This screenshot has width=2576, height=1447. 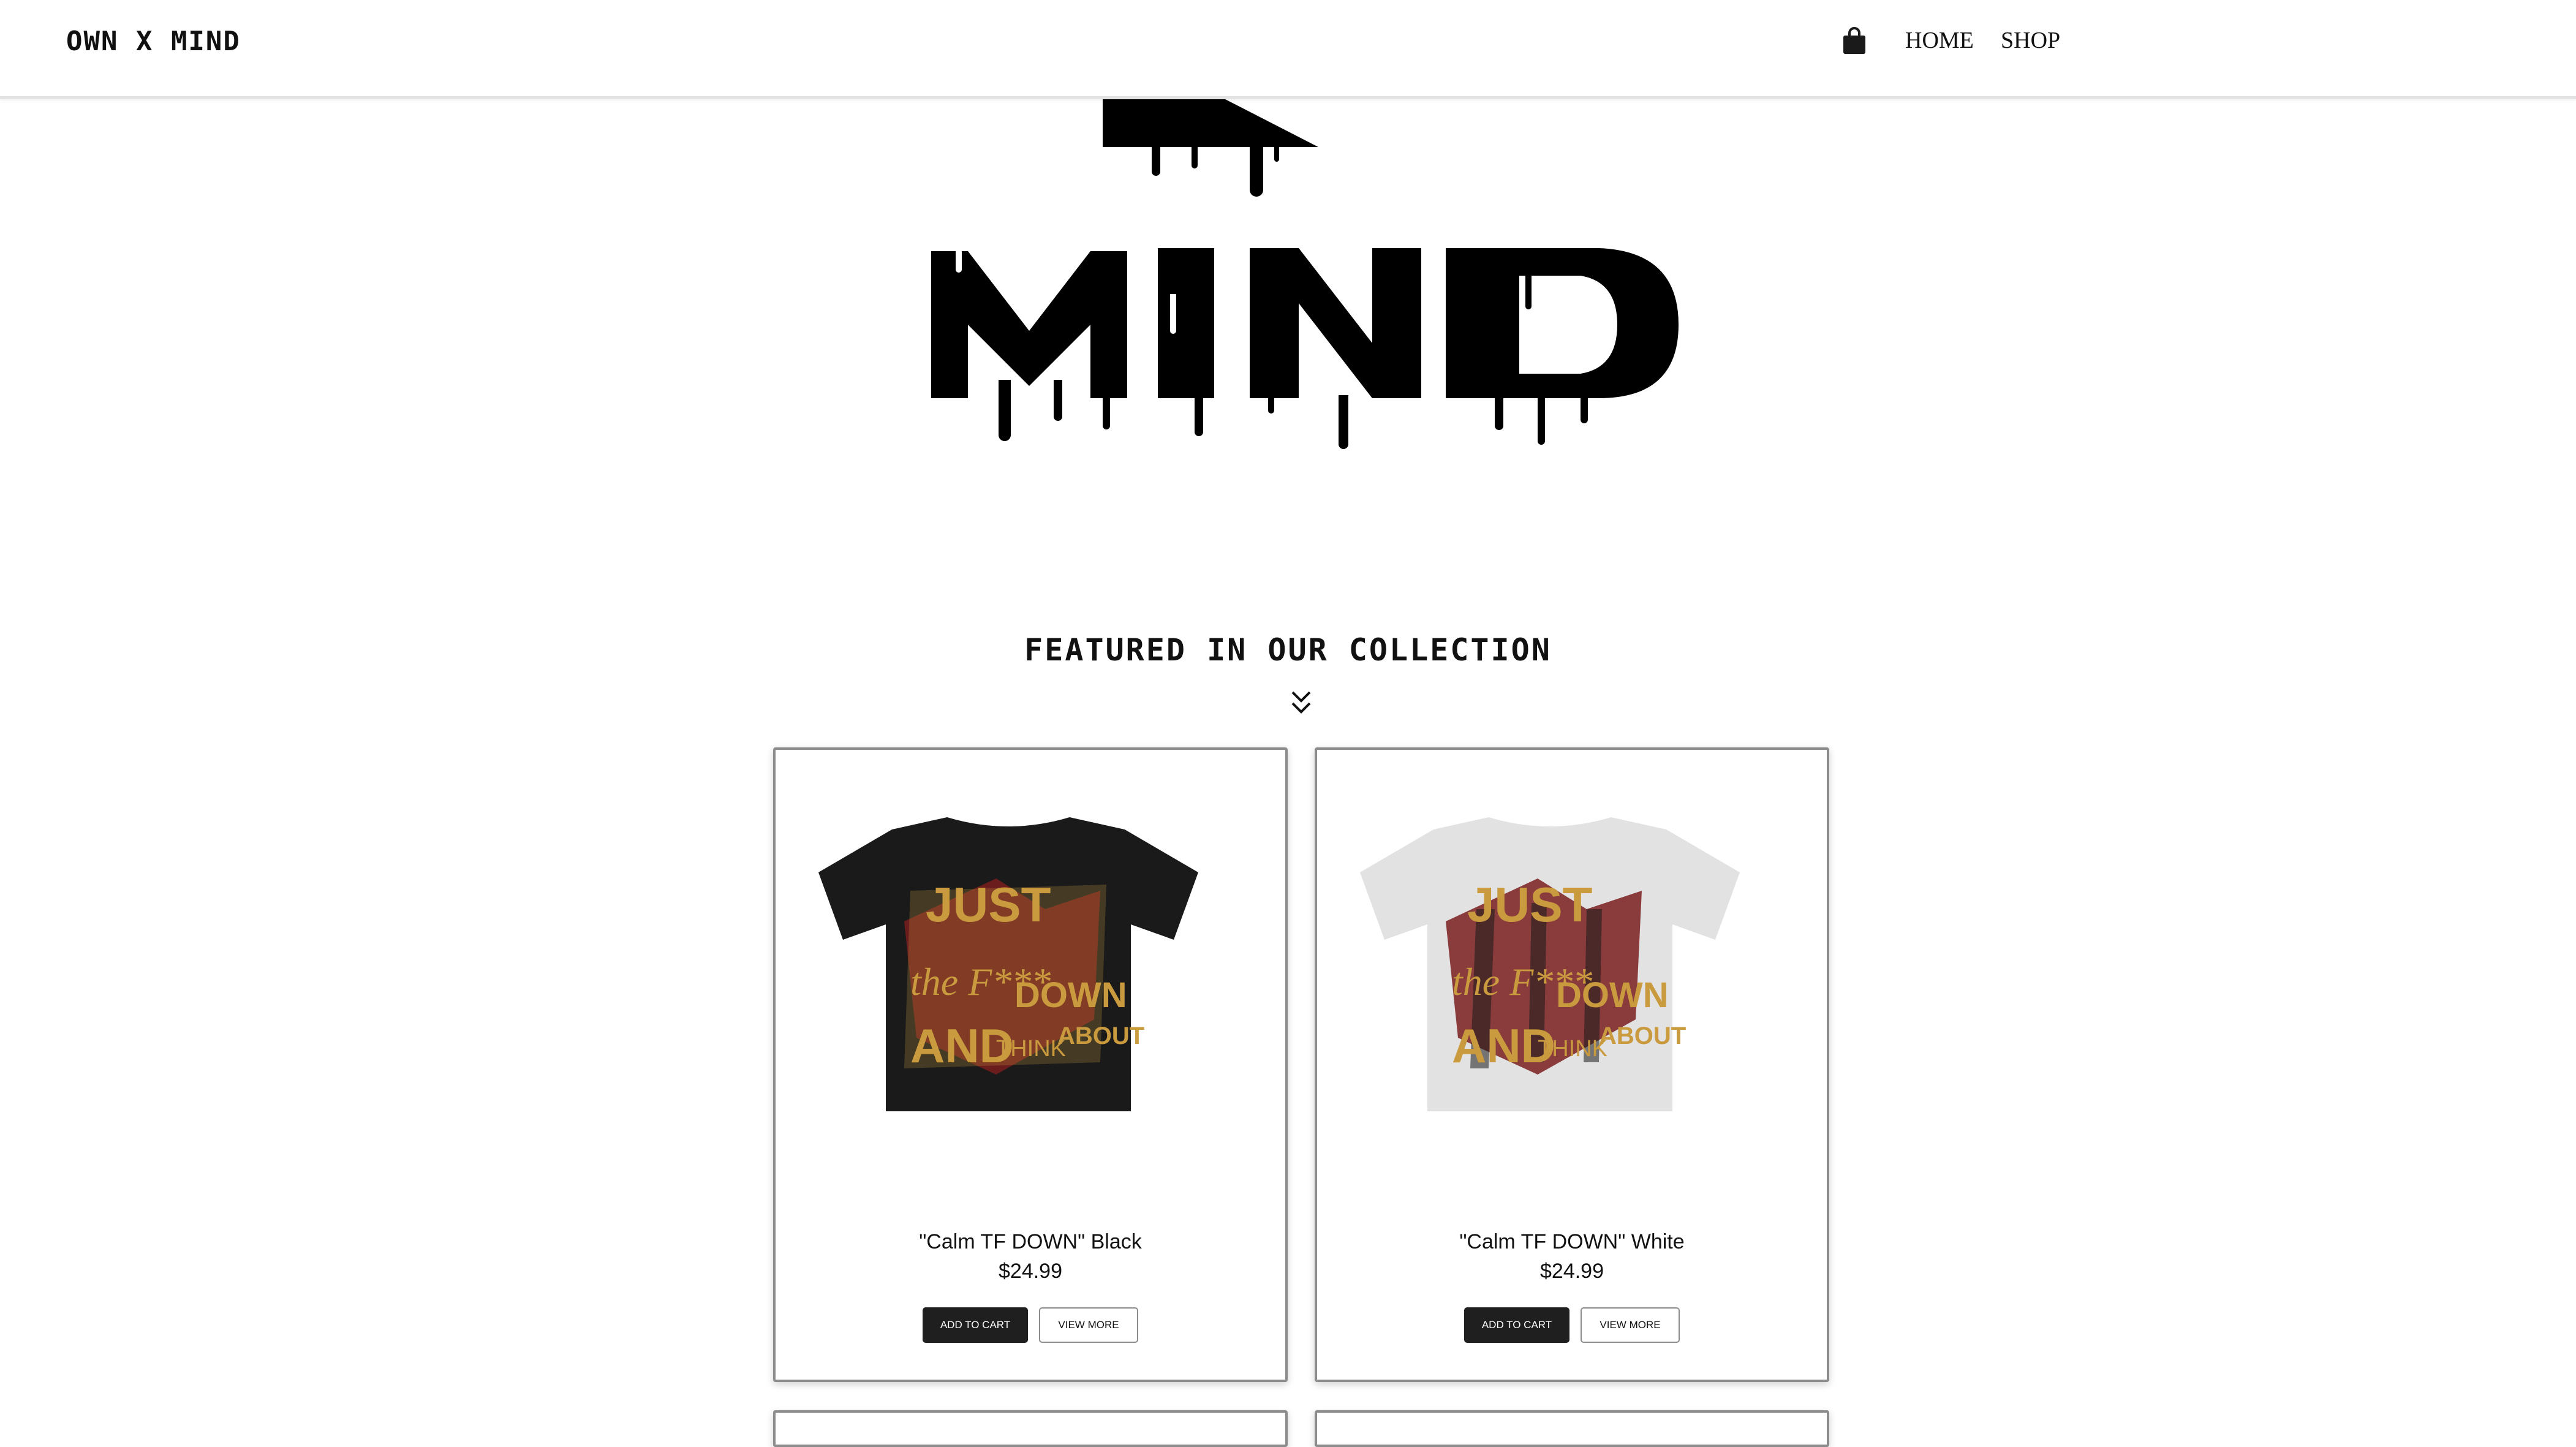 I want to click on shopping-bag-icon, so click(x=1854, y=41).